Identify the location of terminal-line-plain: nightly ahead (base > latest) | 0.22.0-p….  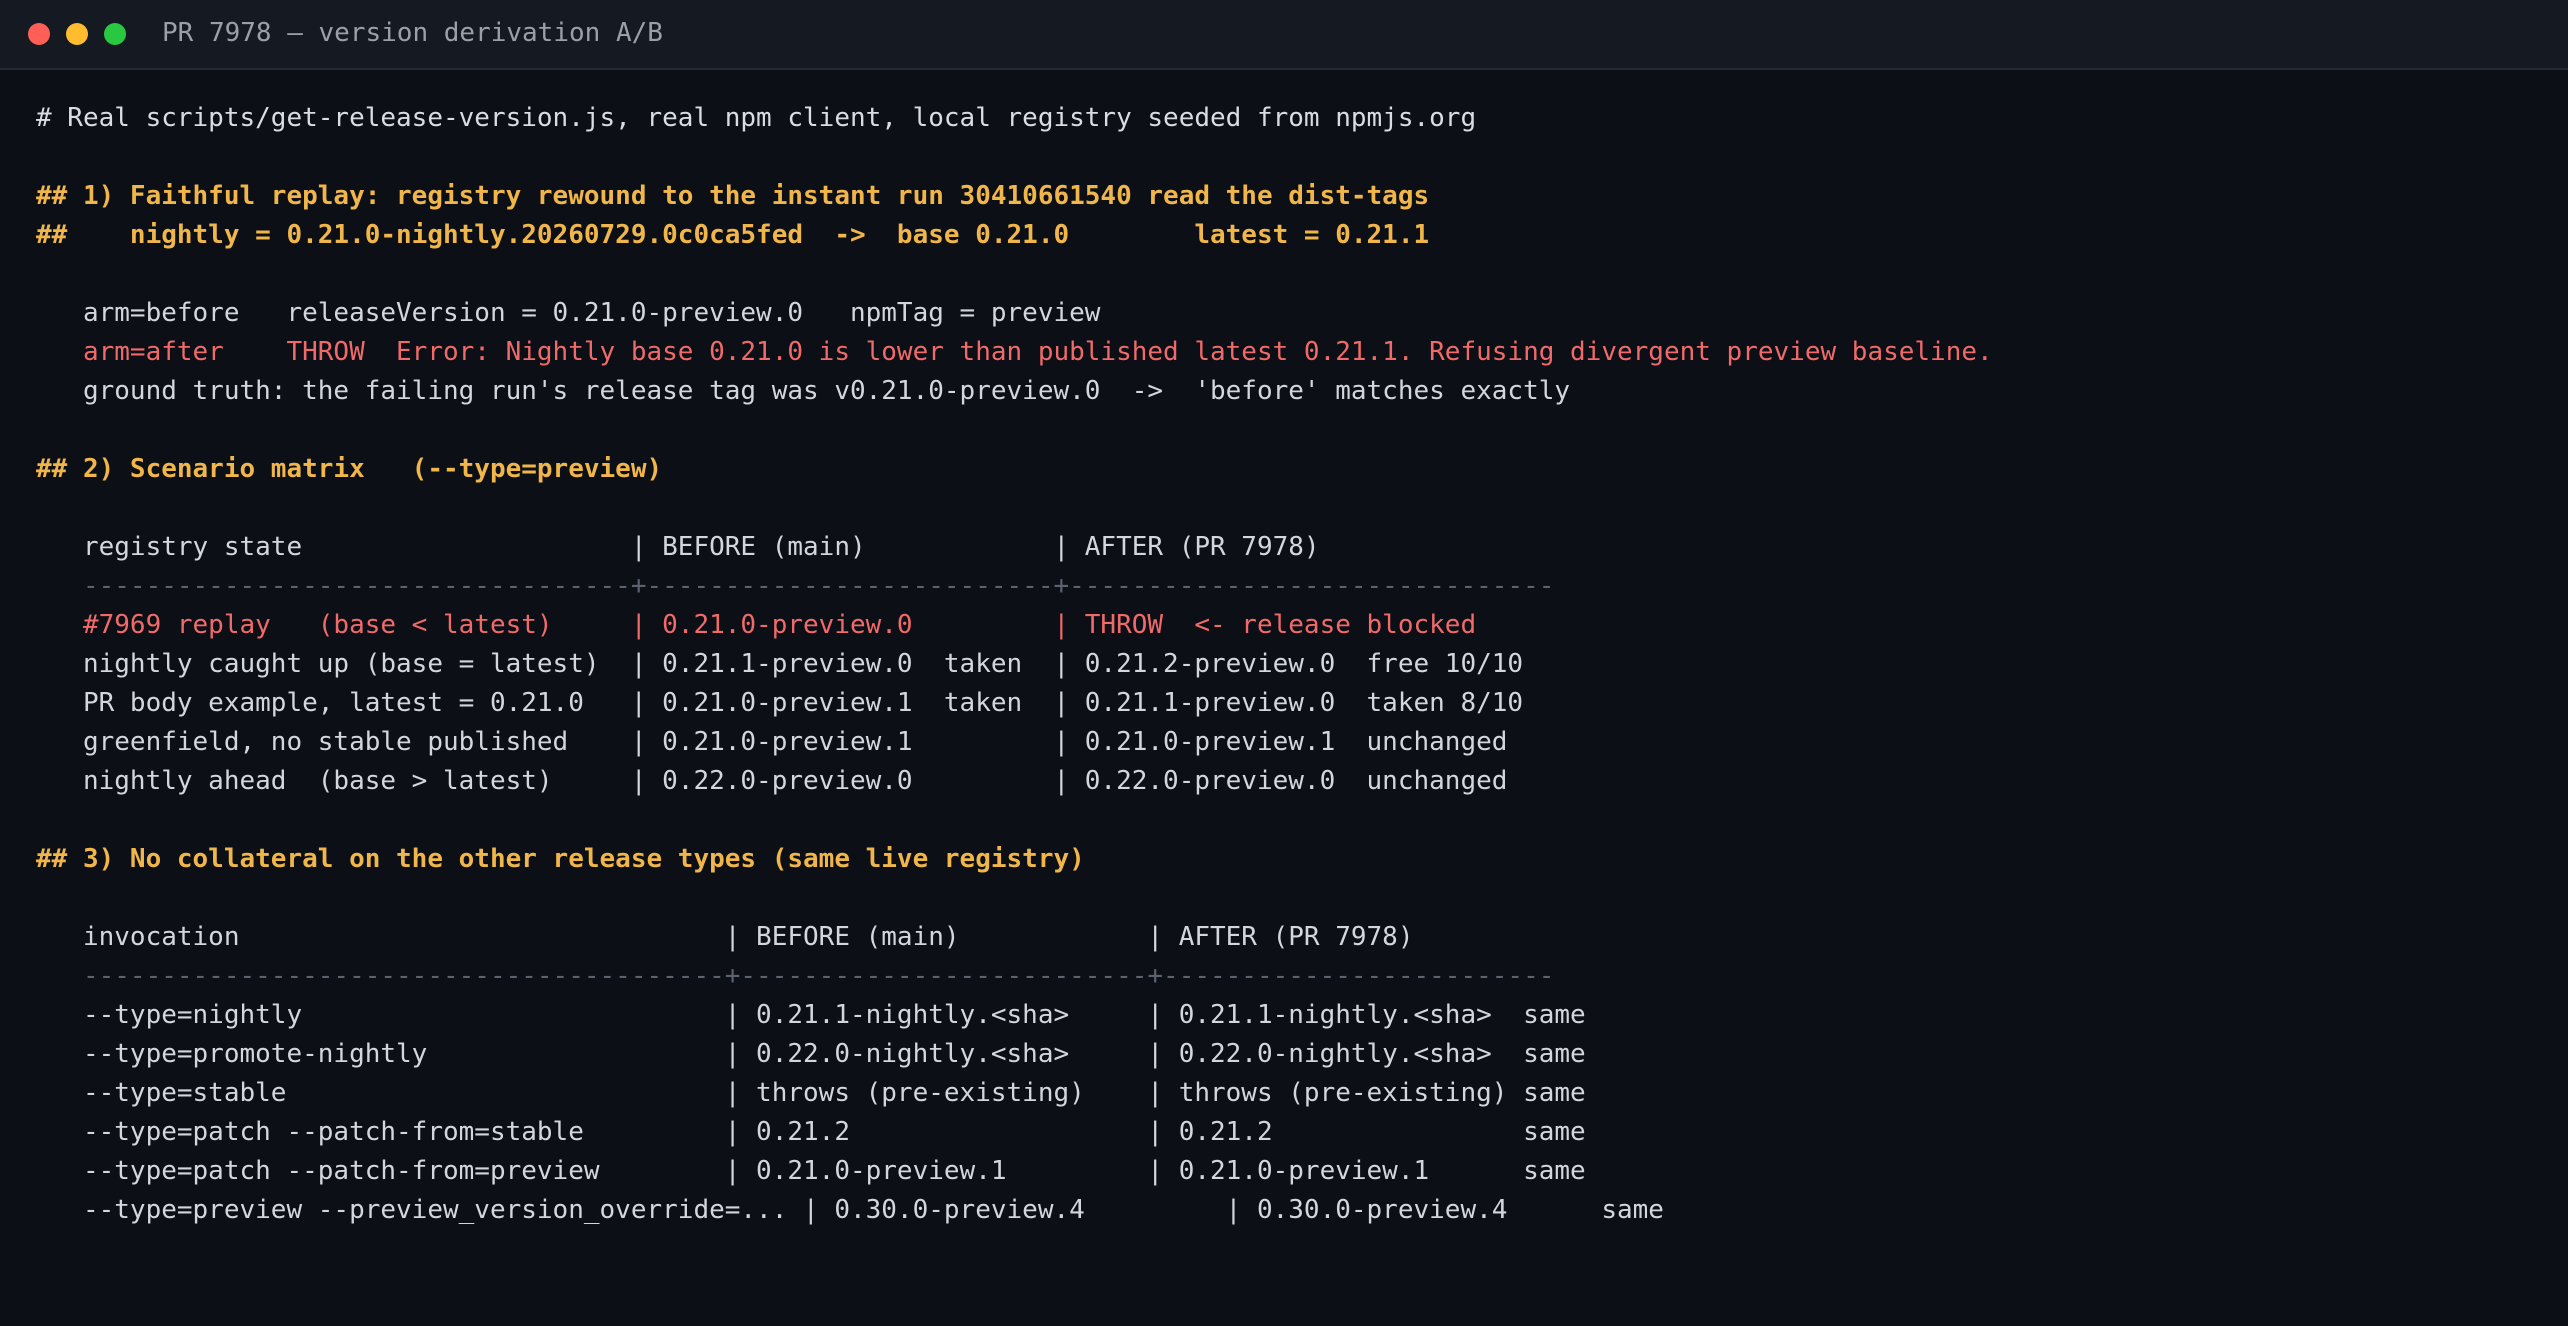
(772, 781).